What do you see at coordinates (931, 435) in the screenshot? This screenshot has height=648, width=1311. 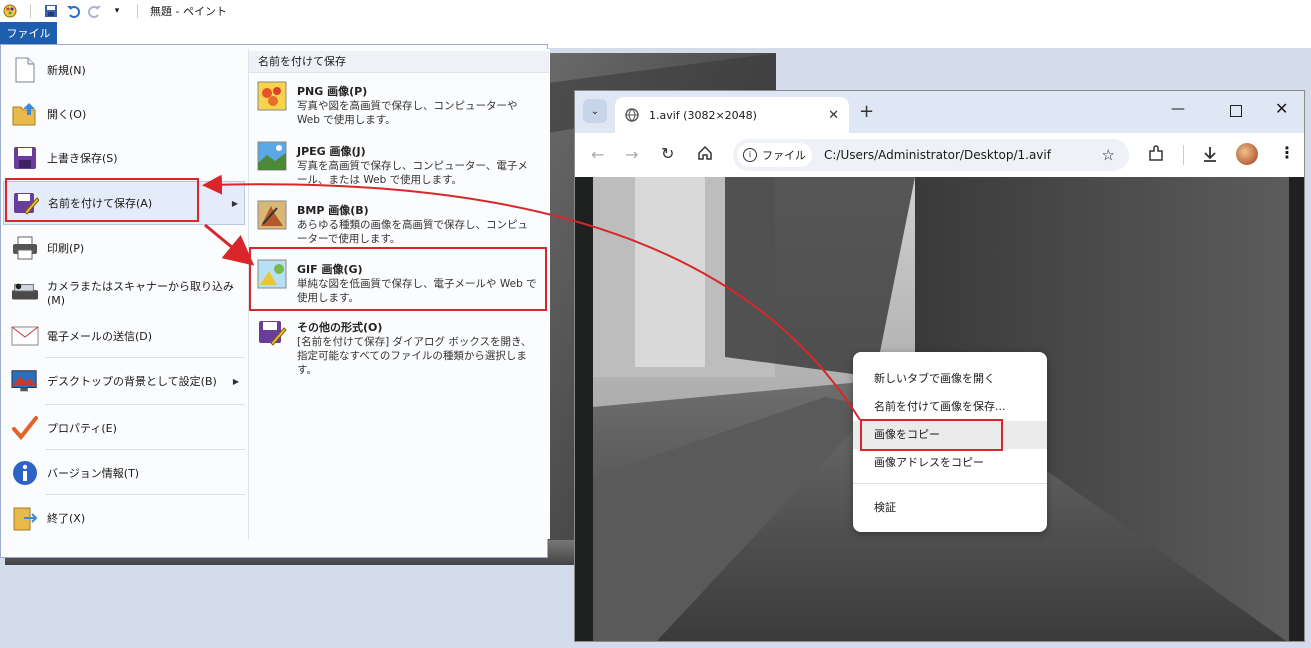 I see `highlight-copy-image` at bounding box center [931, 435].